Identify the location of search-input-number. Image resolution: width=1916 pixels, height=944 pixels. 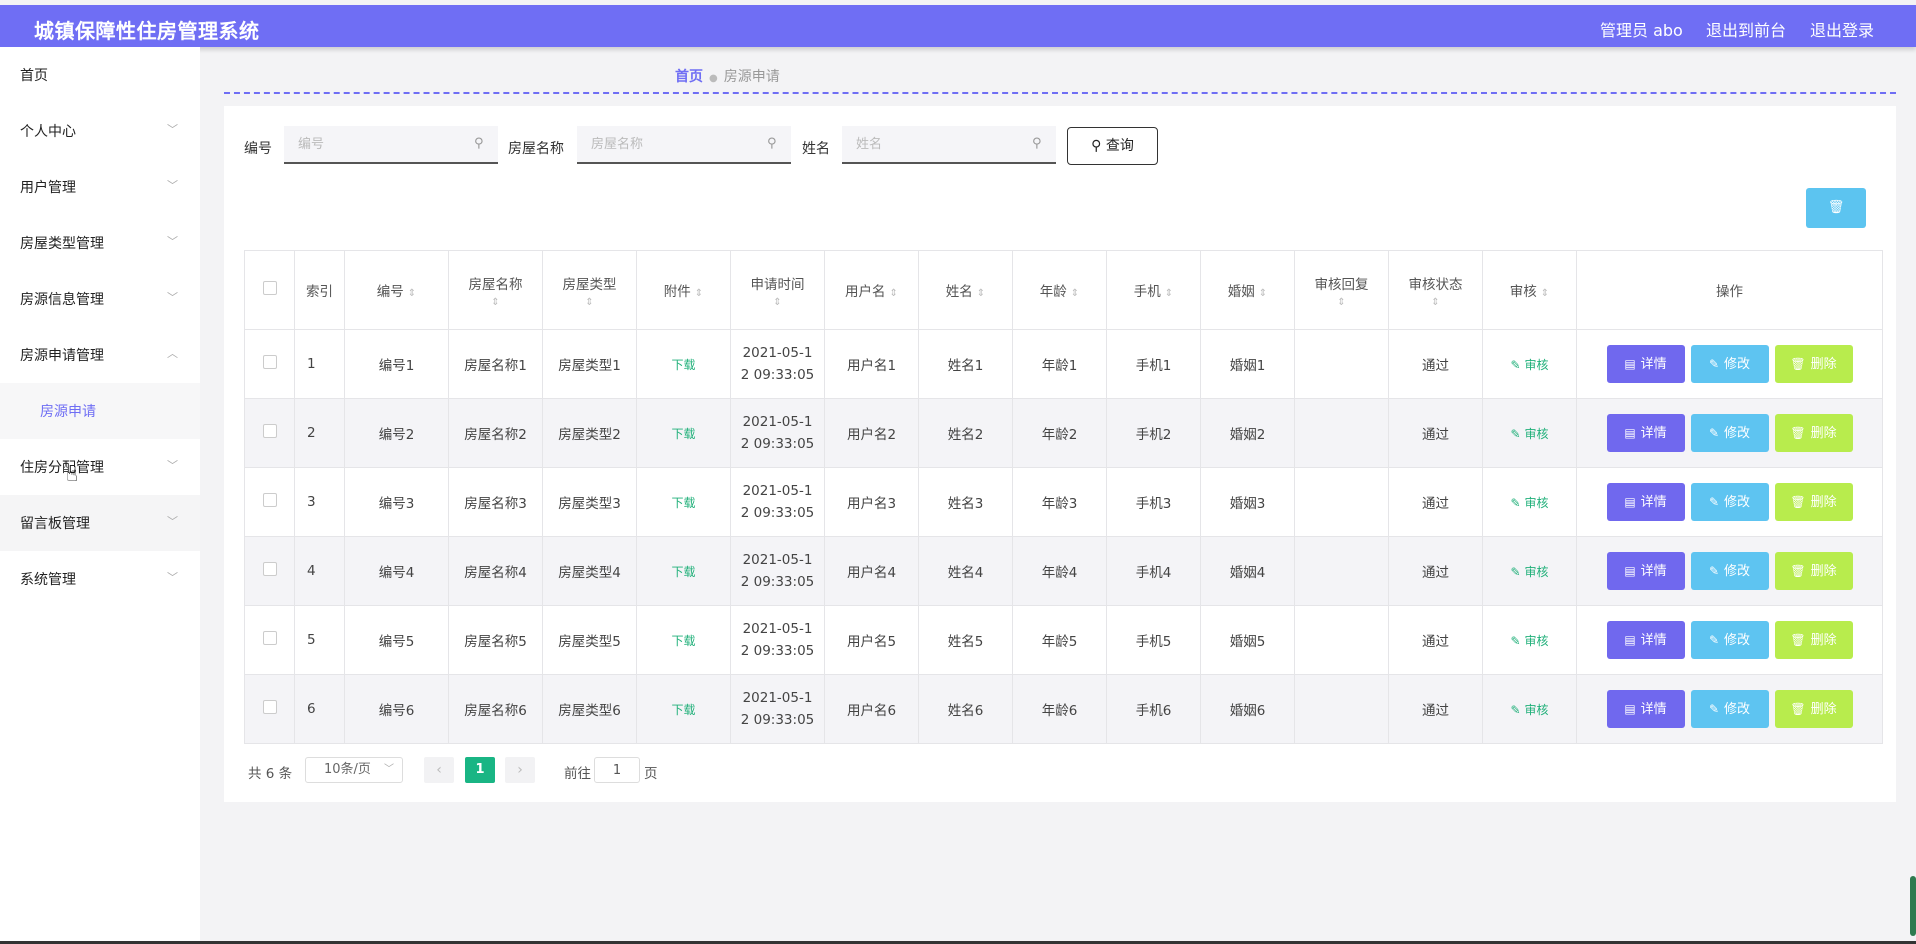
(391, 145).